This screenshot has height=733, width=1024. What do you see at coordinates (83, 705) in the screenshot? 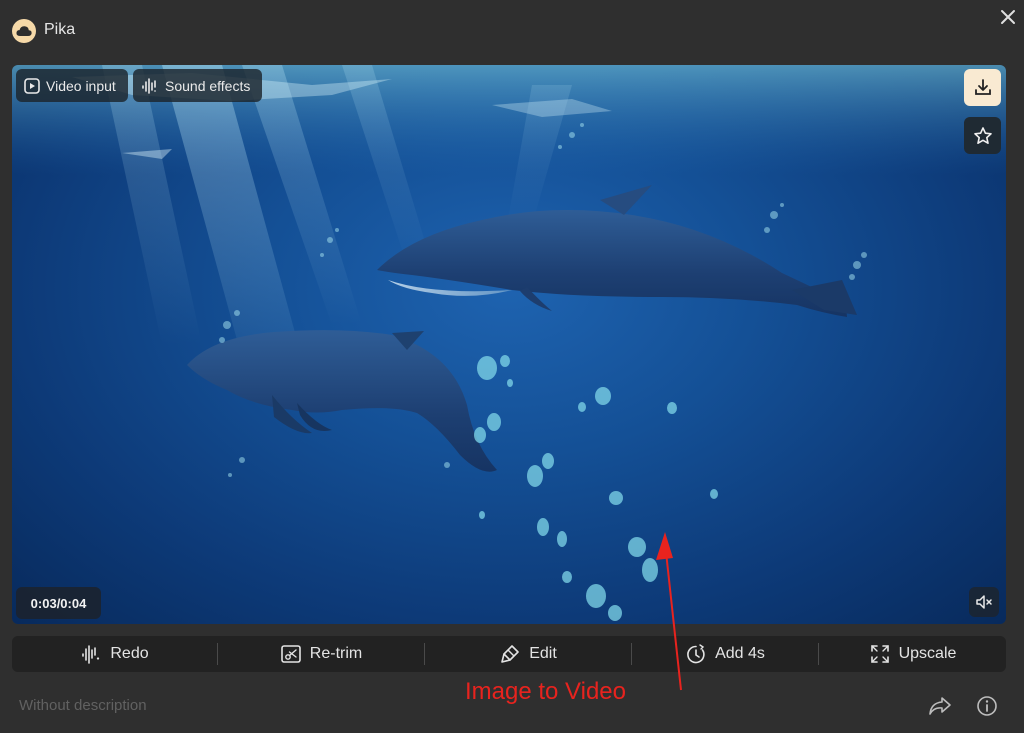
I see `description-text: Without description` at bounding box center [83, 705].